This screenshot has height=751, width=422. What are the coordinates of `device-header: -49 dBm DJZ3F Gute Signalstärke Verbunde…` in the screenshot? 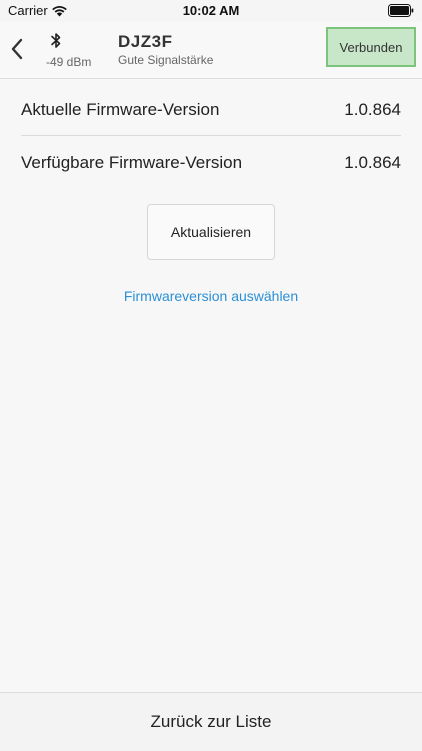 It's located at (211, 50).